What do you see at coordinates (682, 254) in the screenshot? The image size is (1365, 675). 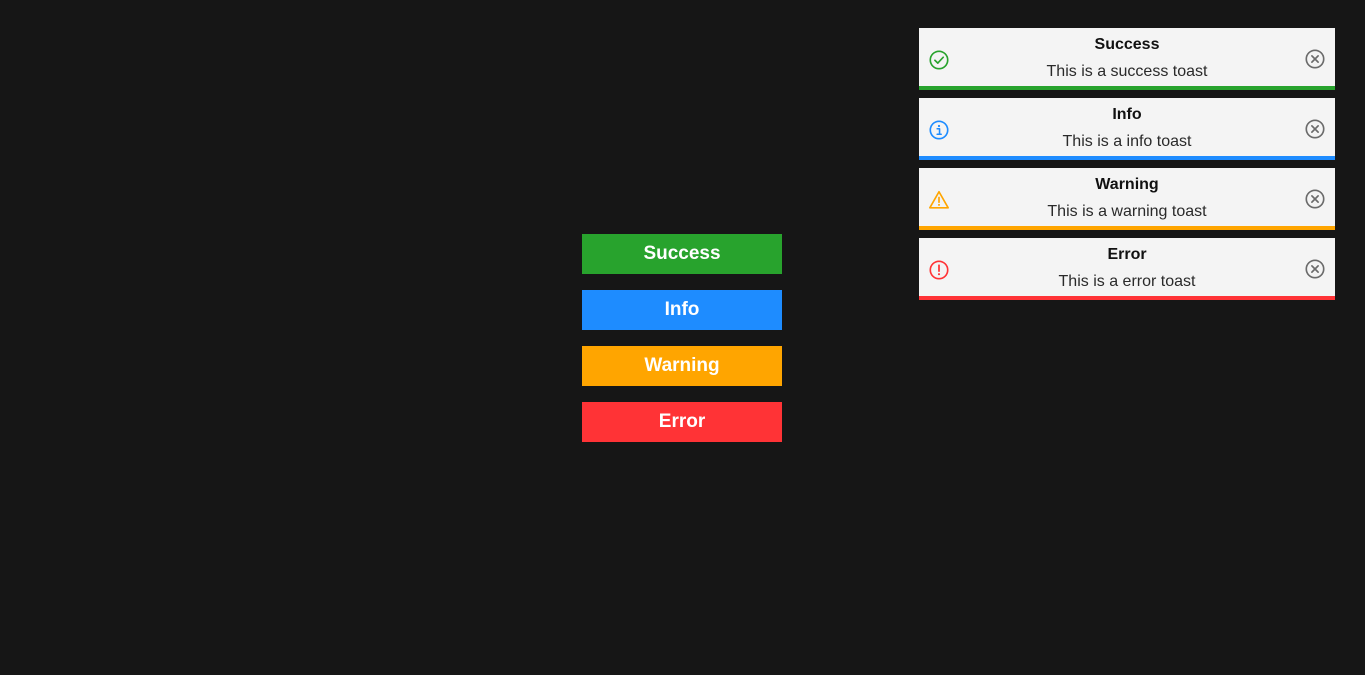 I see `success-button: Success` at bounding box center [682, 254].